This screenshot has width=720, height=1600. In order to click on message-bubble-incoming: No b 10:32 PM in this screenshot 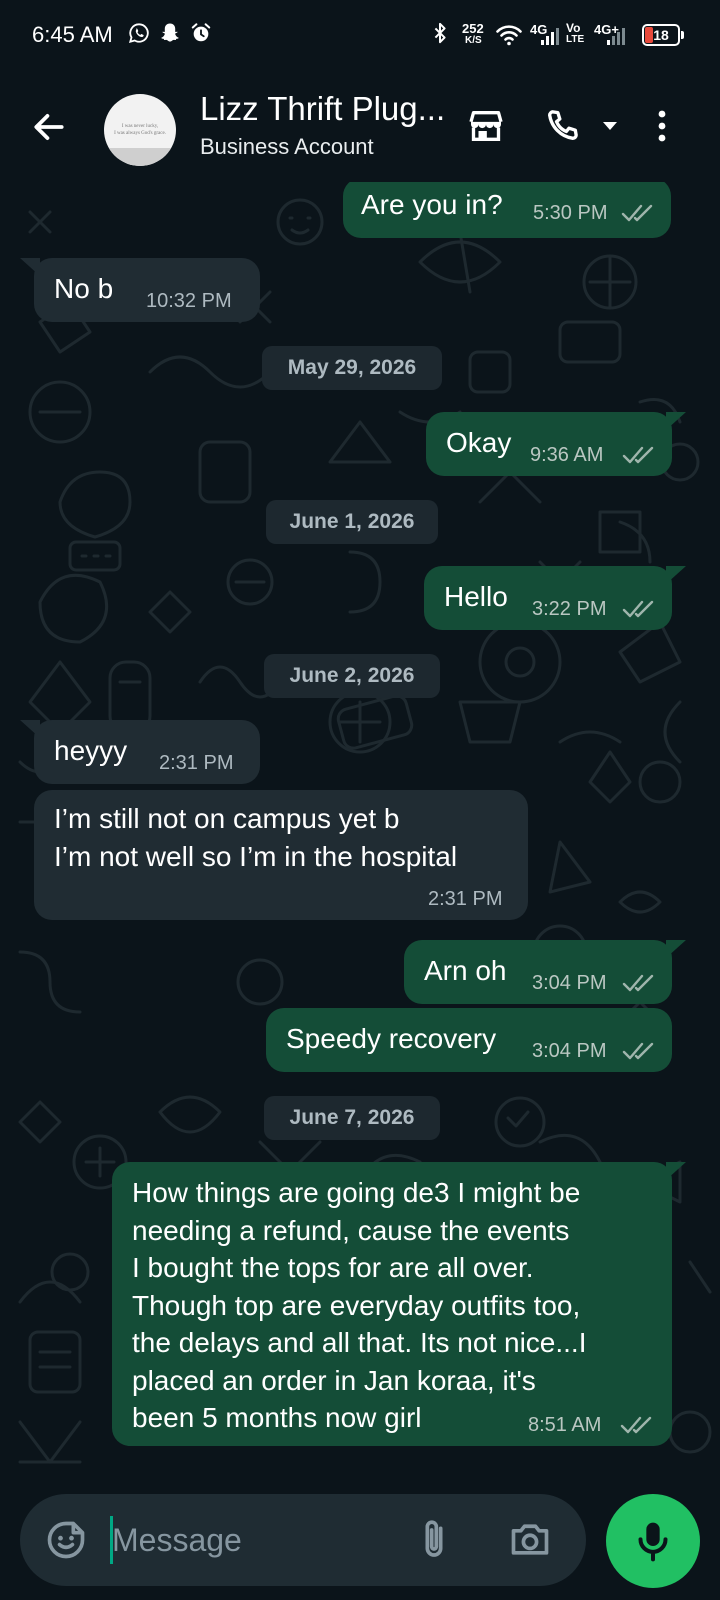, I will do `click(147, 290)`.